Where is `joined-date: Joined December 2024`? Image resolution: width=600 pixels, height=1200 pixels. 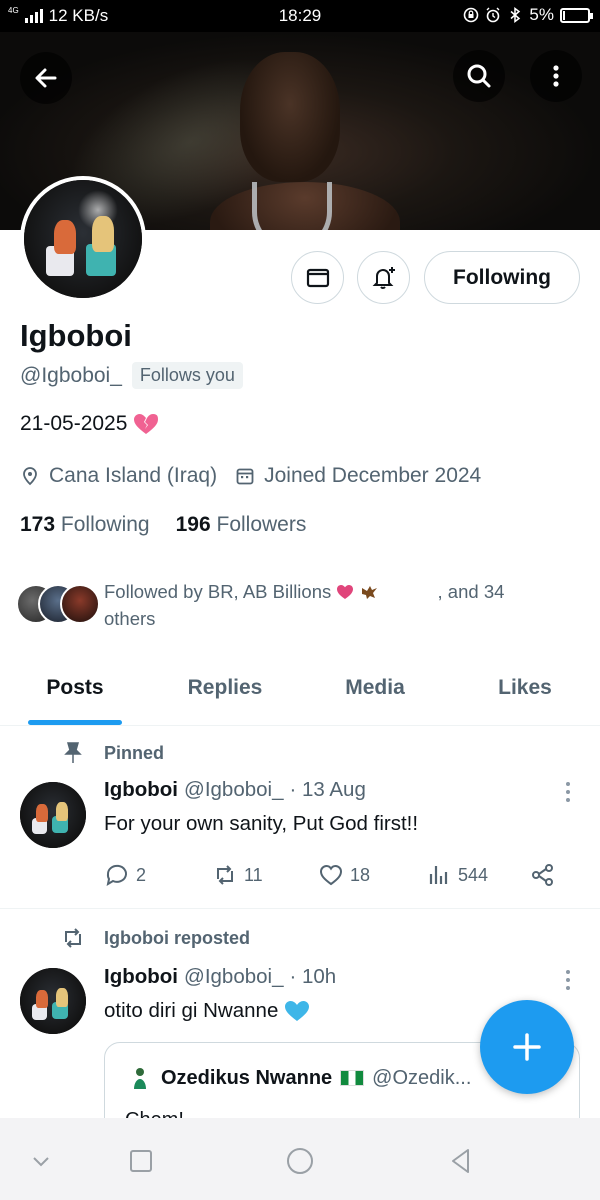
joined-date: Joined December 2024 is located at coordinates (358, 476).